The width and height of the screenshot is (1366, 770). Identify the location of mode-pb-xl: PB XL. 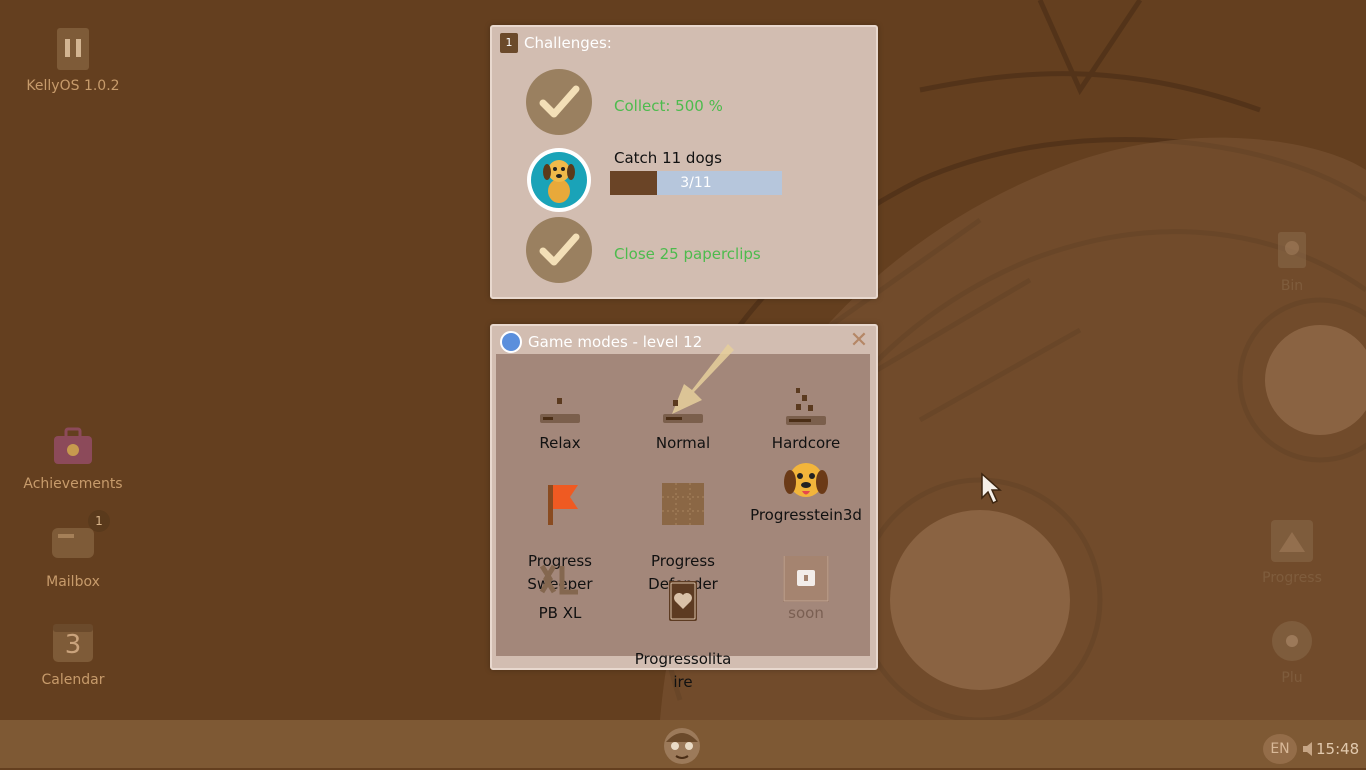
(560, 590).